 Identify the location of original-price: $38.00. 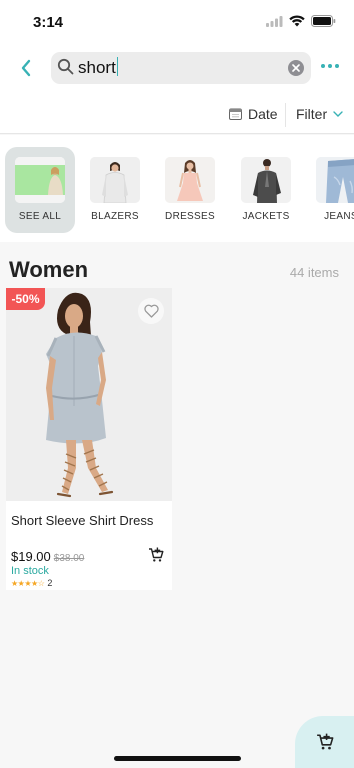
(69, 558).